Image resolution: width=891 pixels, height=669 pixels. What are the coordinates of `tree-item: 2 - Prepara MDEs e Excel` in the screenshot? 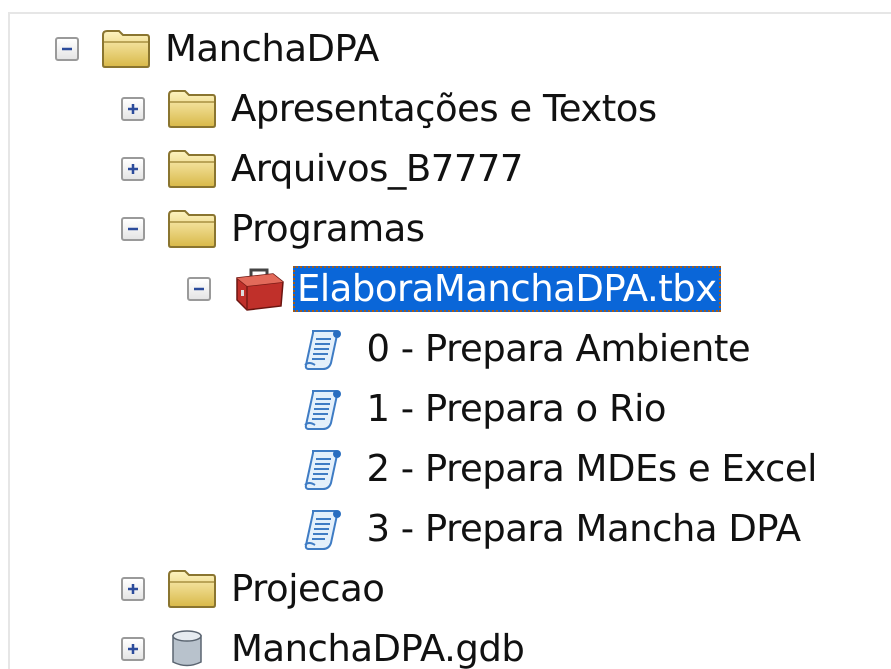 It's located at (591, 469).